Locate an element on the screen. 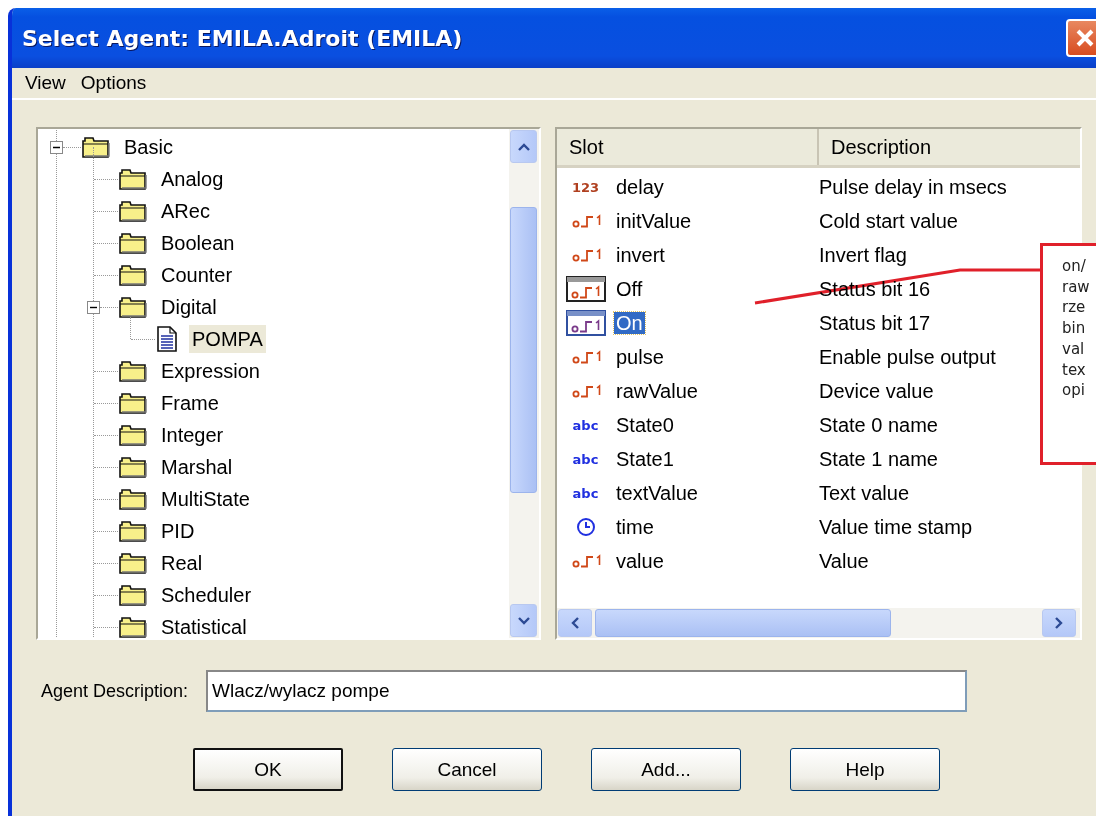 The height and width of the screenshot is (816, 1096). slot-name: initValue is located at coordinates (654, 221).